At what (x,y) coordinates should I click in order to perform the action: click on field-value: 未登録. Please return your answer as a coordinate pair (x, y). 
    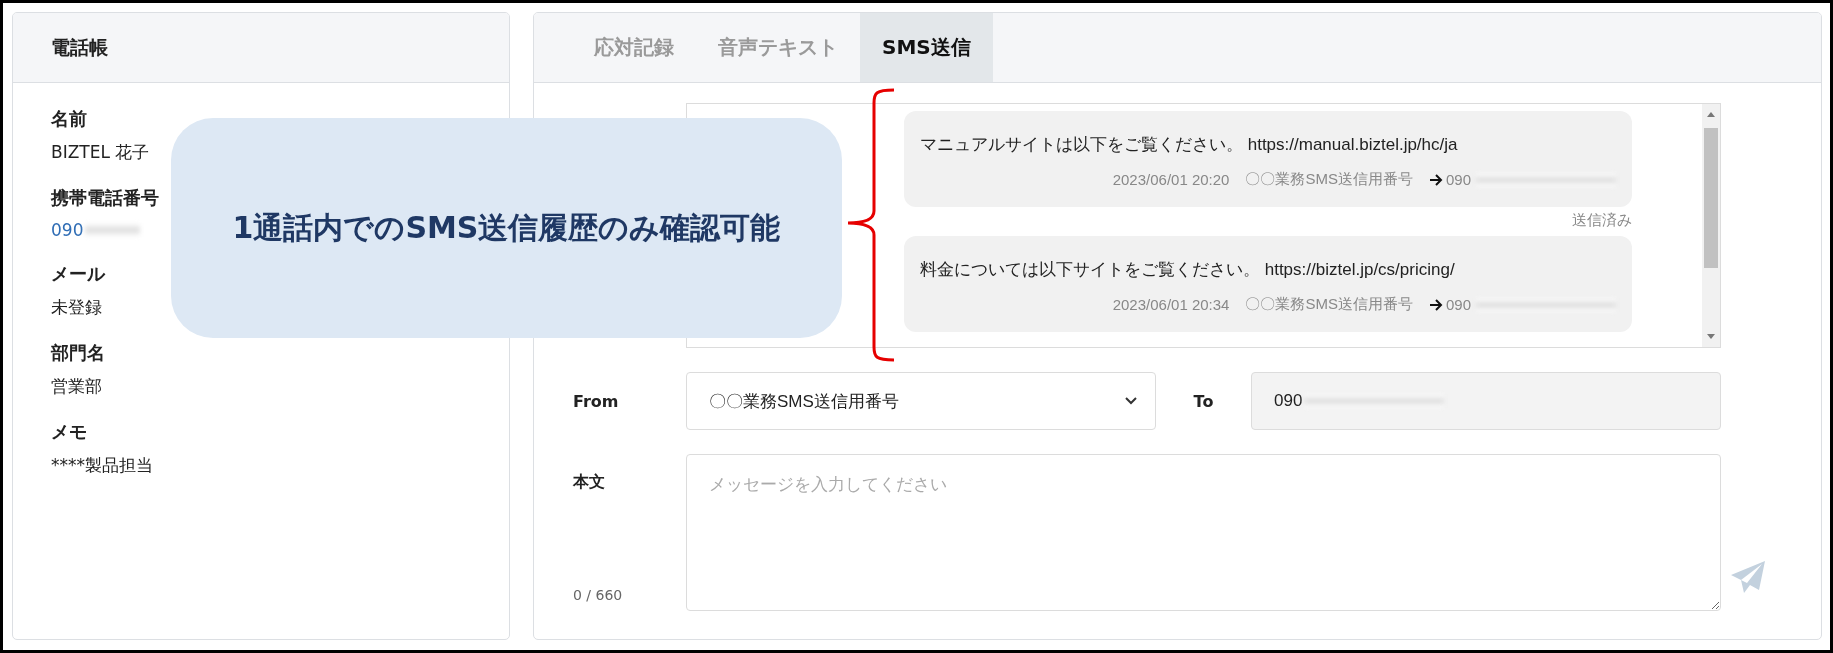
    Looking at the image, I should click on (76, 307).